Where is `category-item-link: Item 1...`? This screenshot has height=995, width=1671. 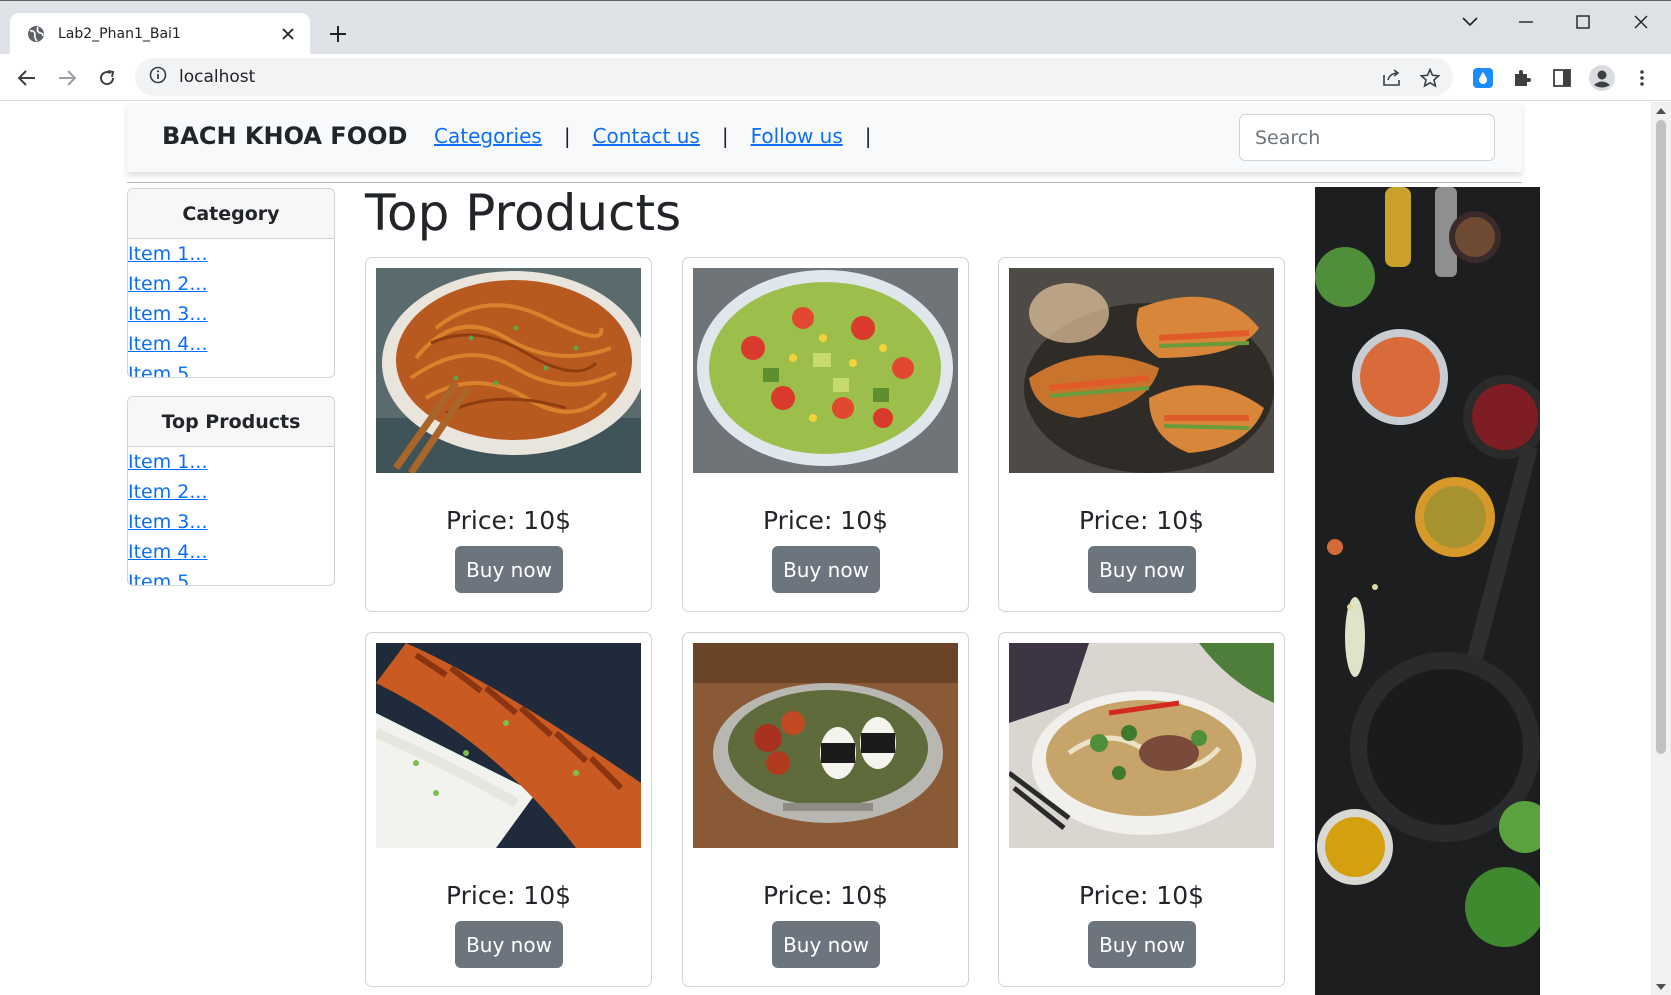
category-item-link: Item 1... is located at coordinates (168, 254).